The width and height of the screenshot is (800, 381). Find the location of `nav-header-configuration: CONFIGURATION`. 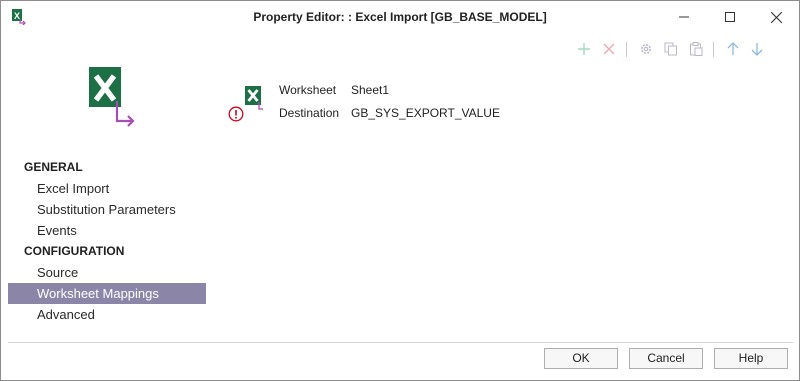

nav-header-configuration: CONFIGURATION is located at coordinates (74, 251).